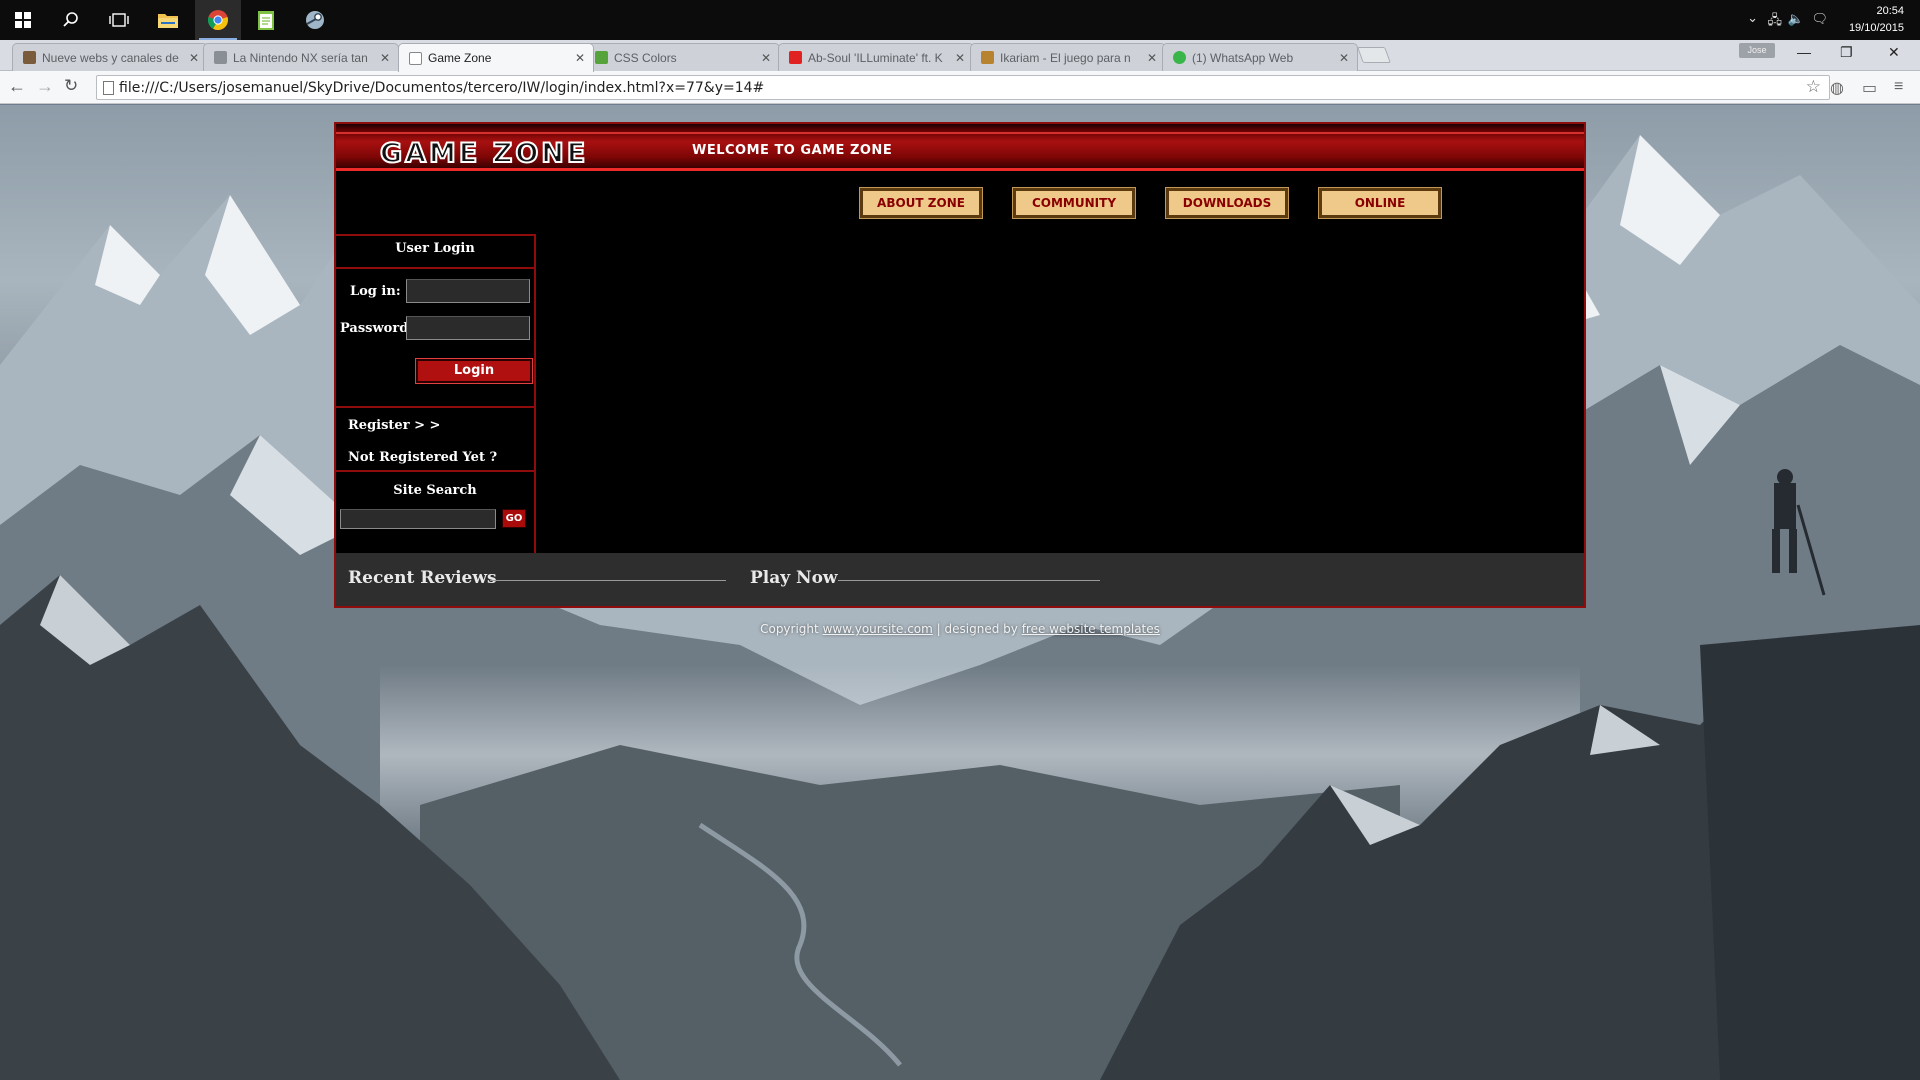 The height and width of the screenshot is (1080, 1920). What do you see at coordinates (468, 328) in the screenshot?
I see `password-input` at bounding box center [468, 328].